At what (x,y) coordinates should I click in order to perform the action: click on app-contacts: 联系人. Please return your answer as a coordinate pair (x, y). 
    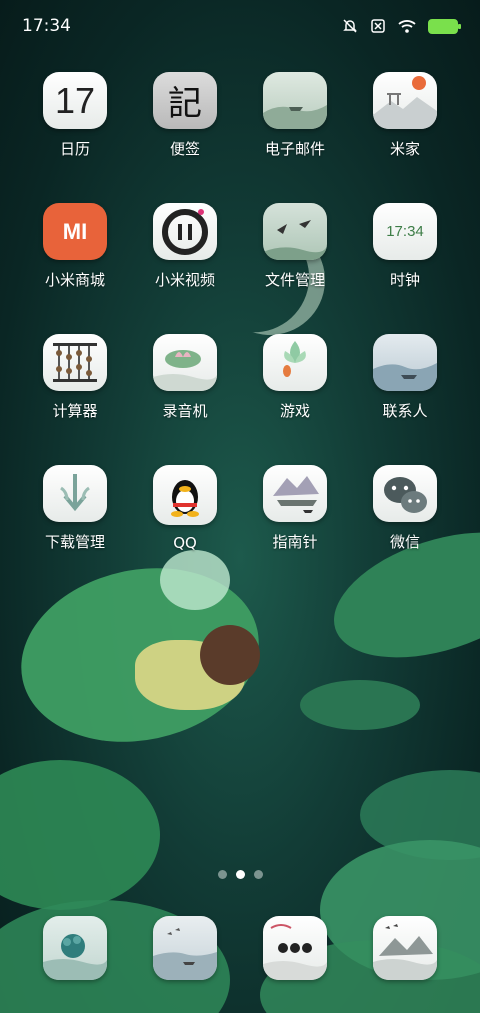
    Looking at the image, I should click on (405, 377).